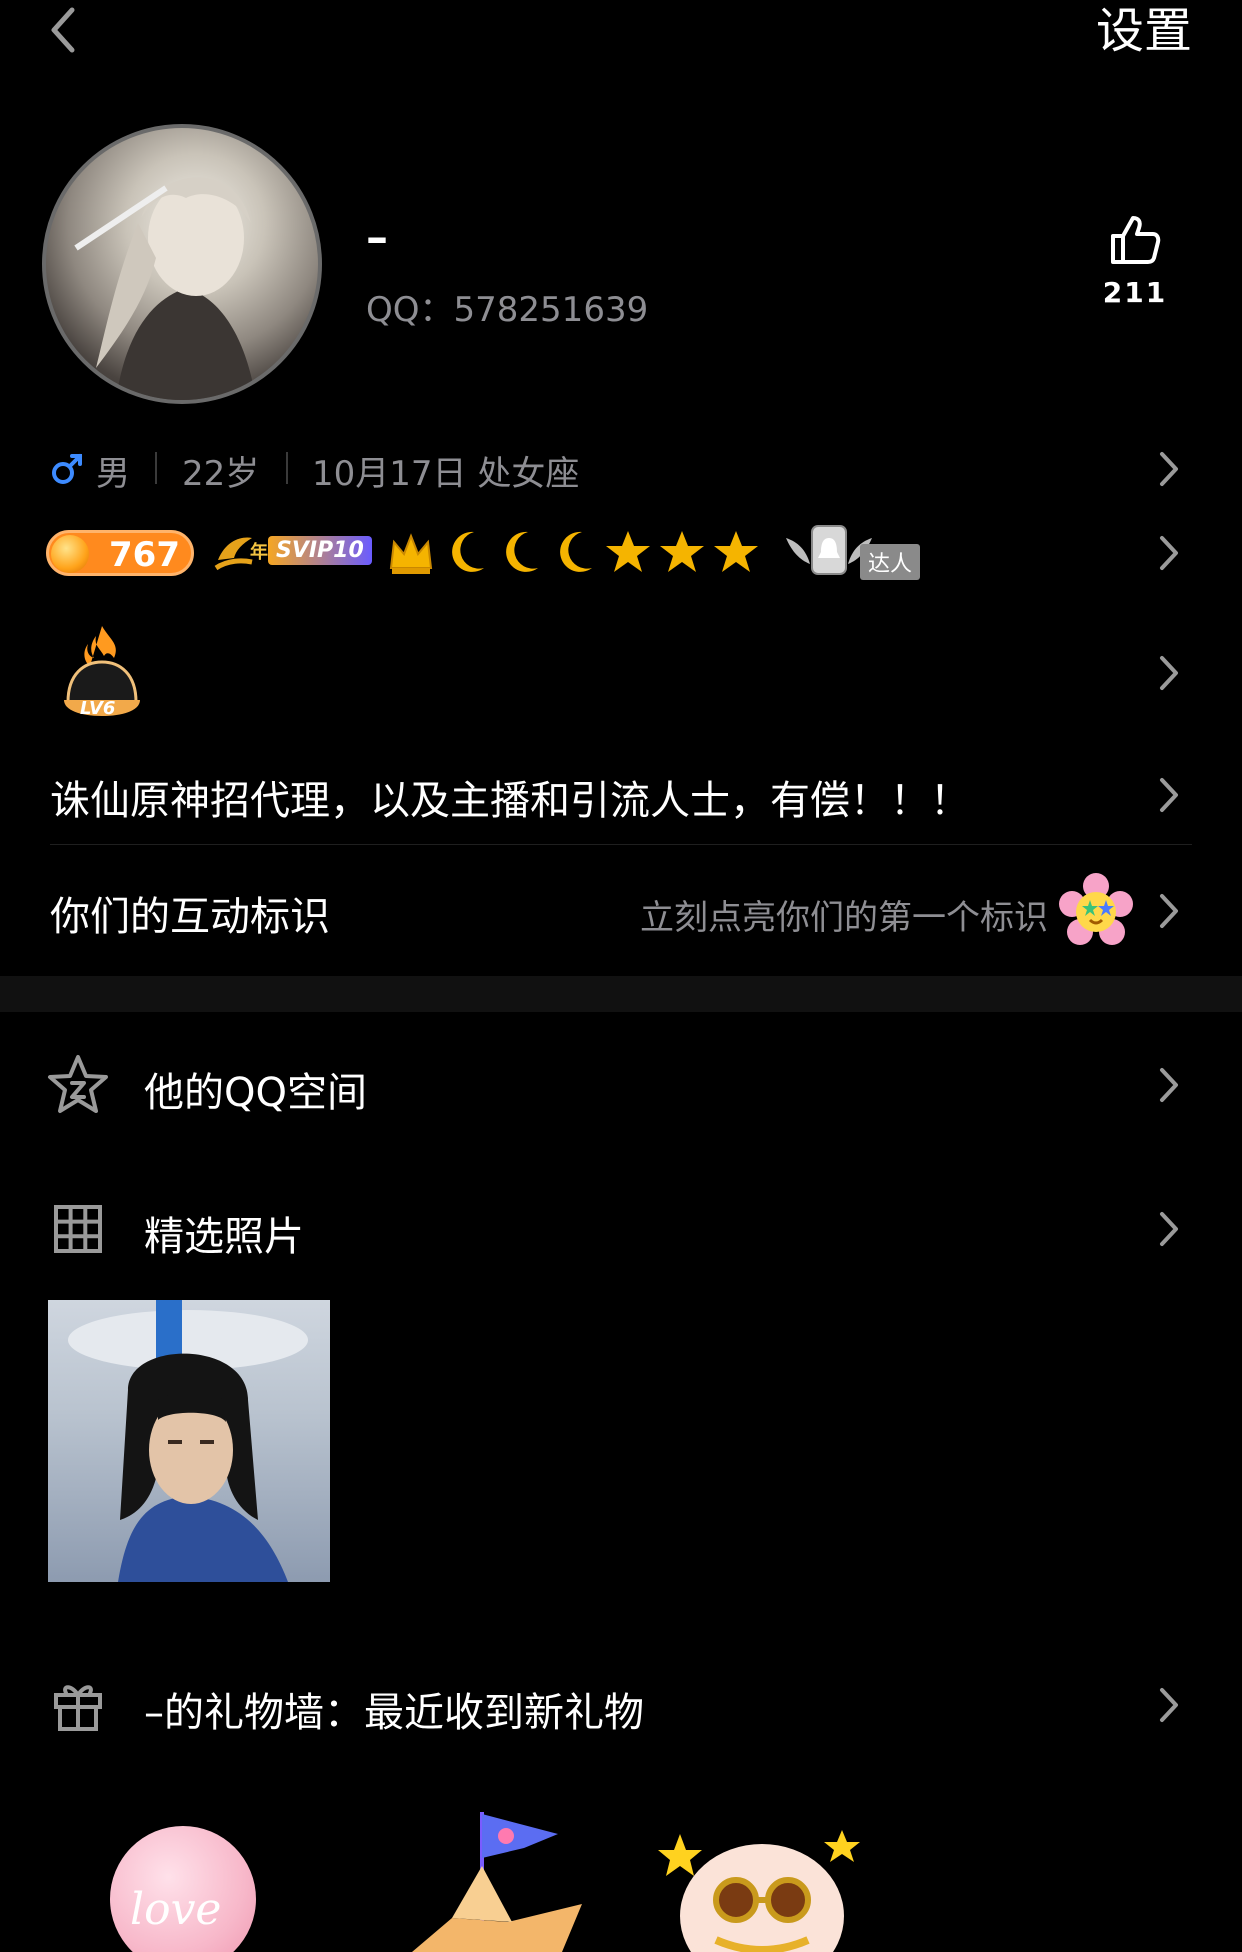 Image resolution: width=1242 pixels, height=1952 pixels. What do you see at coordinates (67, 469) in the screenshot?
I see `male-icon` at bounding box center [67, 469].